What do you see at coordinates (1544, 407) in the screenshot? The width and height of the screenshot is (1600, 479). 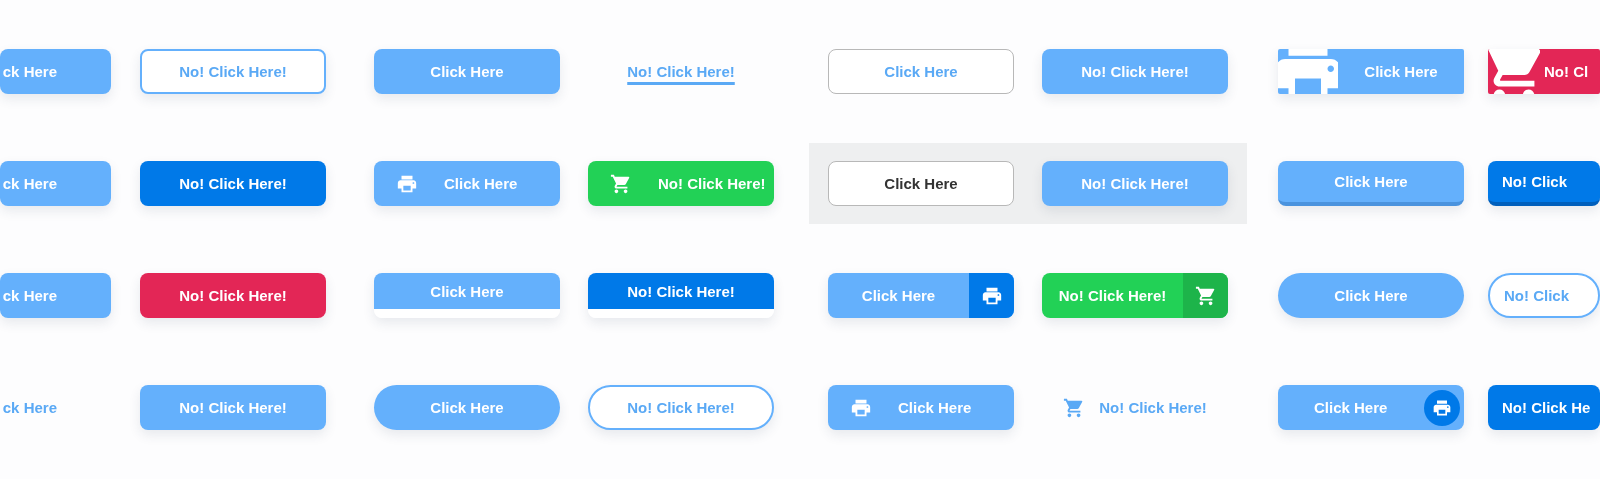 I see `click-here-button: No! Click He` at bounding box center [1544, 407].